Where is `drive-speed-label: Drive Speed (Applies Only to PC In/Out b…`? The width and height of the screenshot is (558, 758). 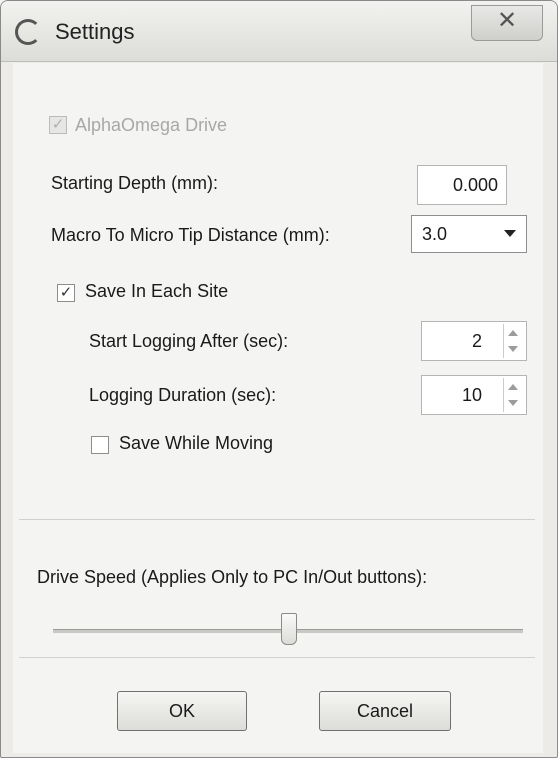 drive-speed-label: Drive Speed (Applies Only to PC In/Out b… is located at coordinates (232, 577).